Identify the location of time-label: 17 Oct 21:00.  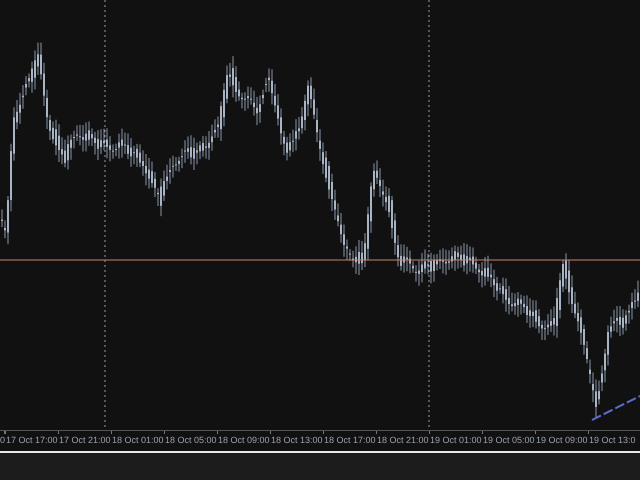
(85, 440).